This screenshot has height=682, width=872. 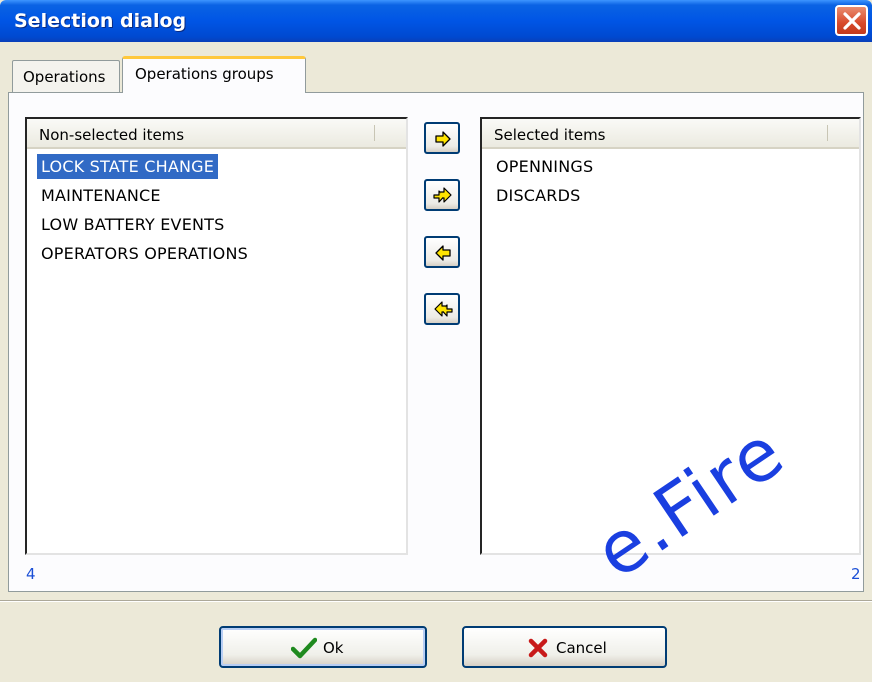 I want to click on cancel-button-label: Cancel, so click(x=581, y=648).